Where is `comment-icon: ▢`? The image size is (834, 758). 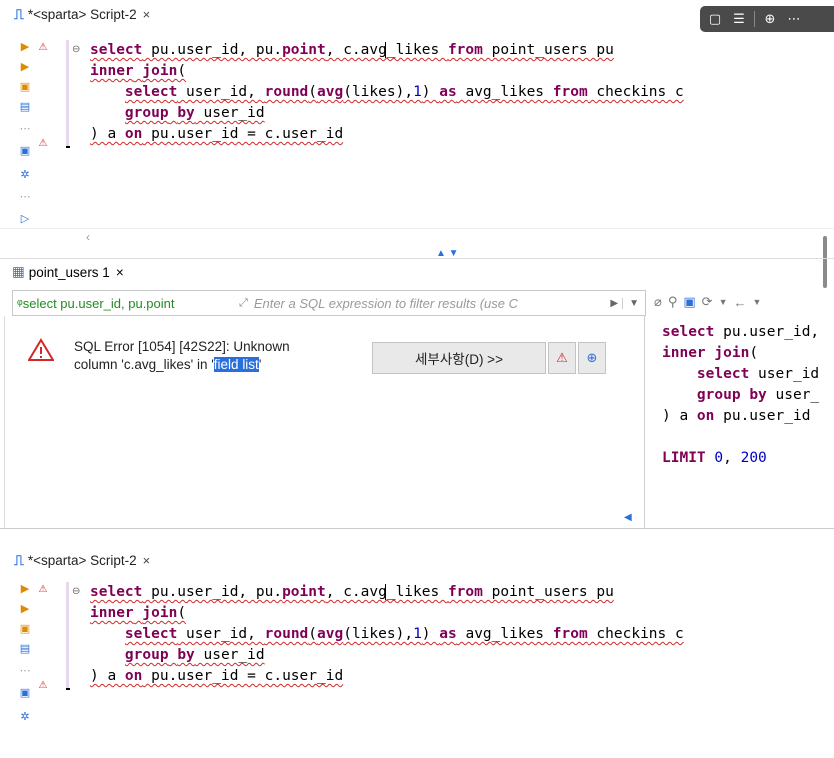
comment-icon: ▢ is located at coordinates (715, 19).